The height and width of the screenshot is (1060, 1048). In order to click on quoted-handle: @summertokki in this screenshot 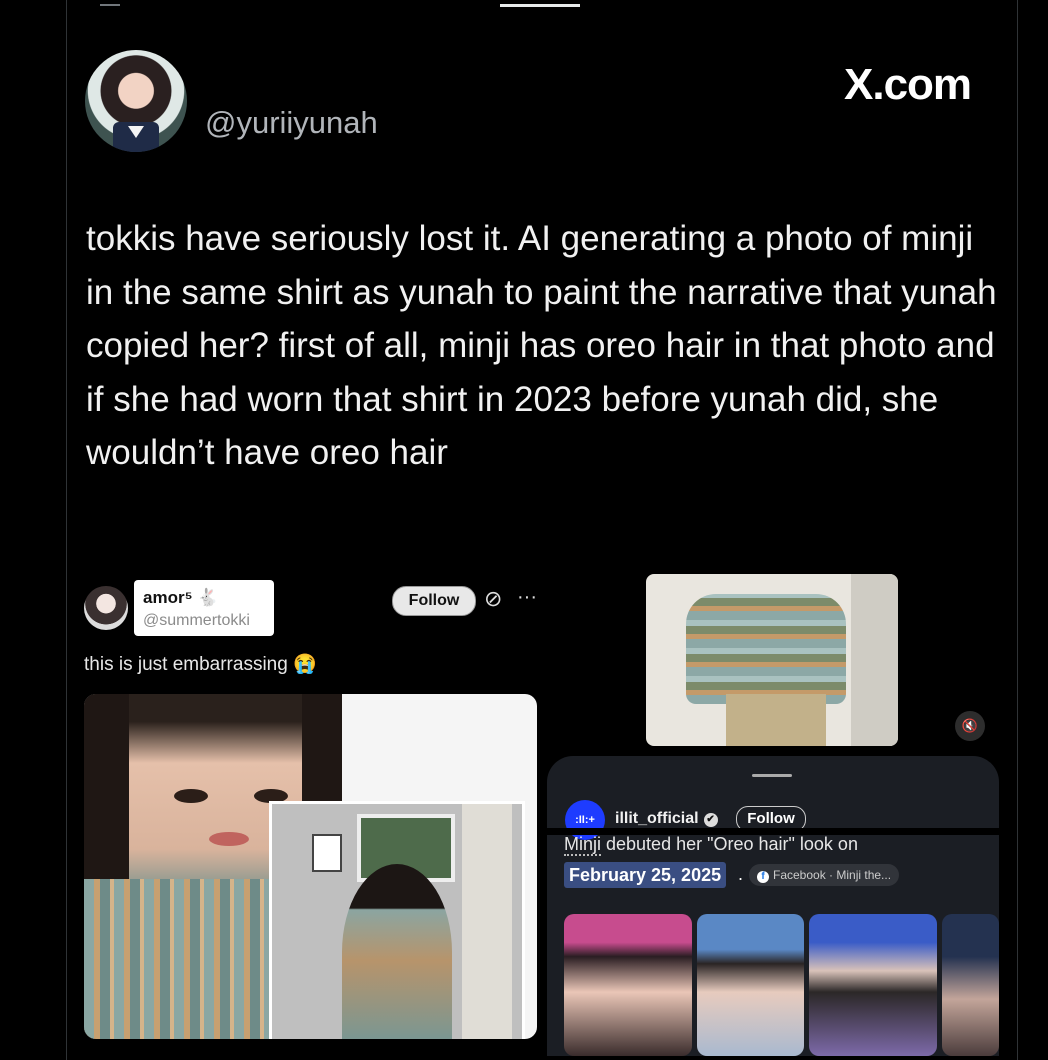, I will do `click(196, 621)`.